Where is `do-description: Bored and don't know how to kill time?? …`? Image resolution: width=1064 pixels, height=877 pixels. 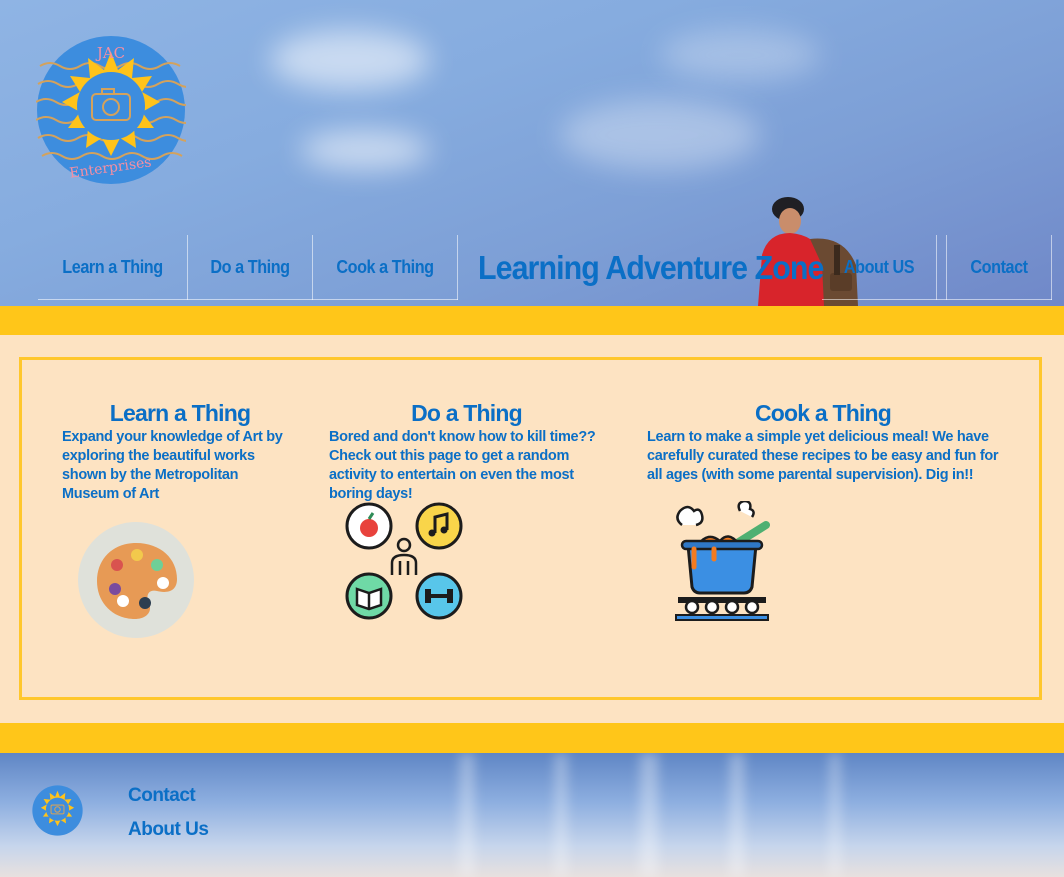 do-description: Bored and don't know how to kill time?? … is located at coordinates (462, 465).